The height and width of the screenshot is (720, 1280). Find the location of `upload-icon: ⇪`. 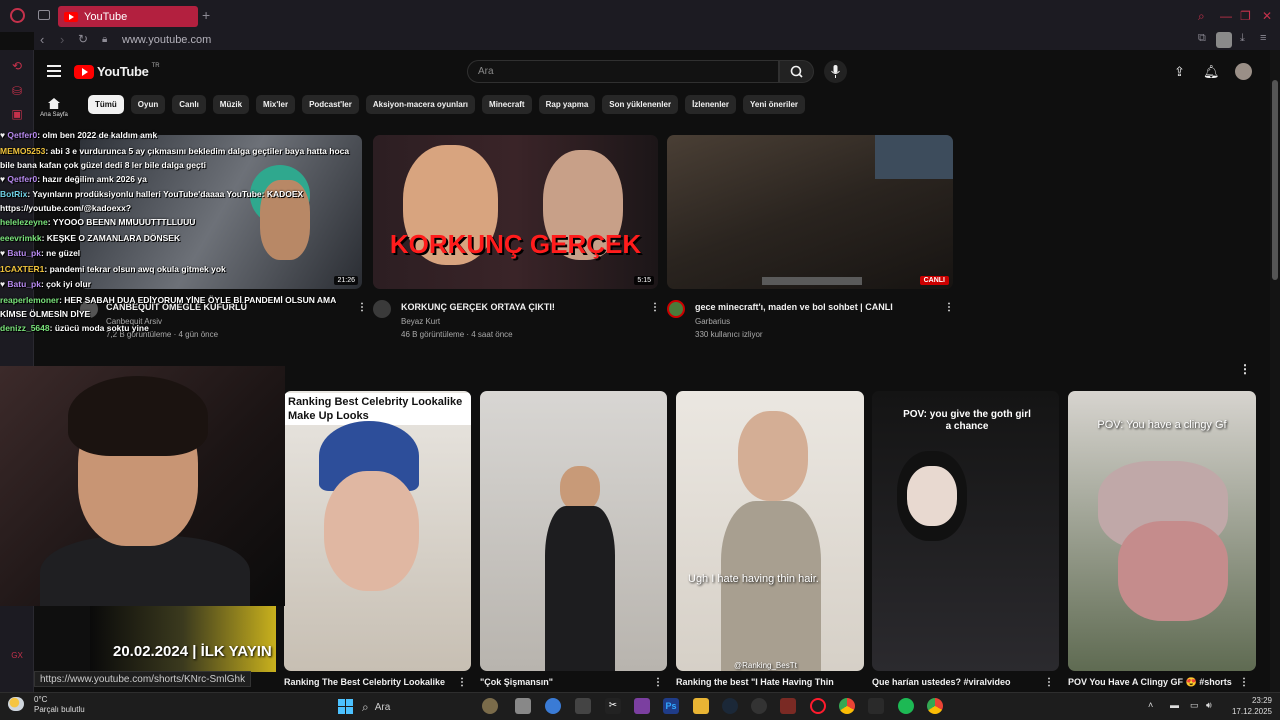

upload-icon: ⇪ is located at coordinates (1179, 72).